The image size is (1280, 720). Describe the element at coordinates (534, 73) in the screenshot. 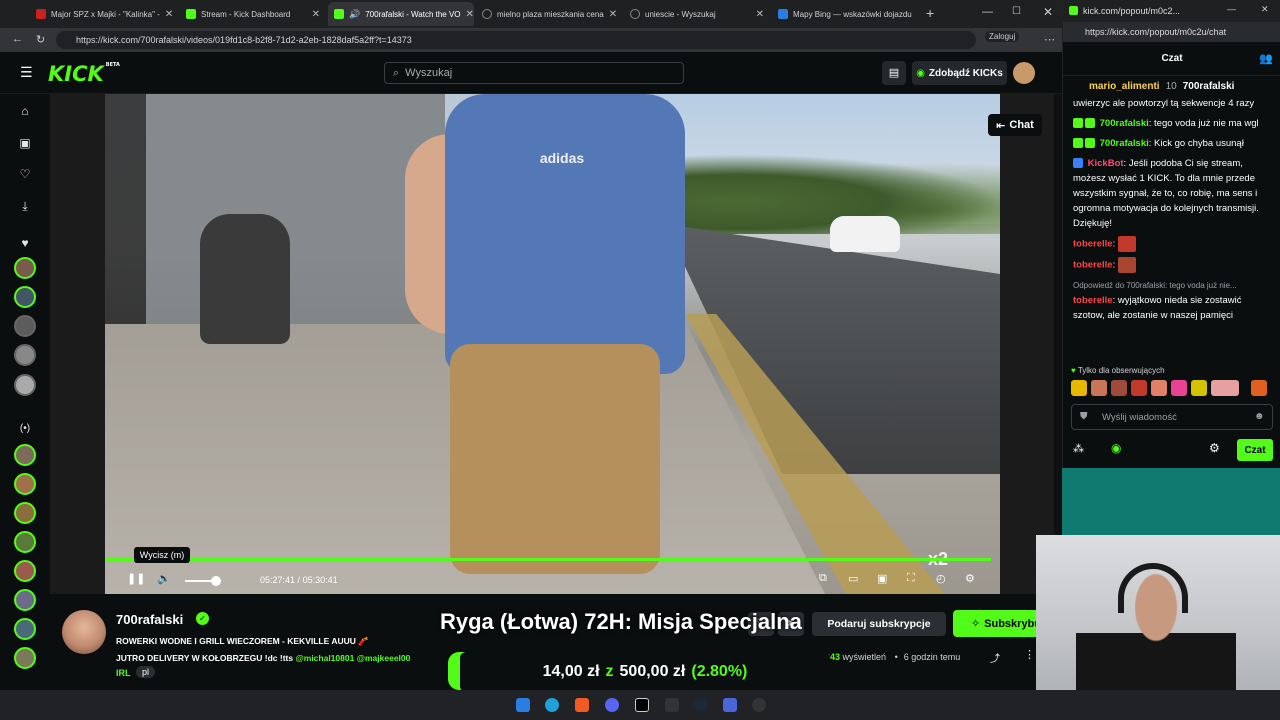

I see `search-input: ⌕ Wyszukaj` at that location.